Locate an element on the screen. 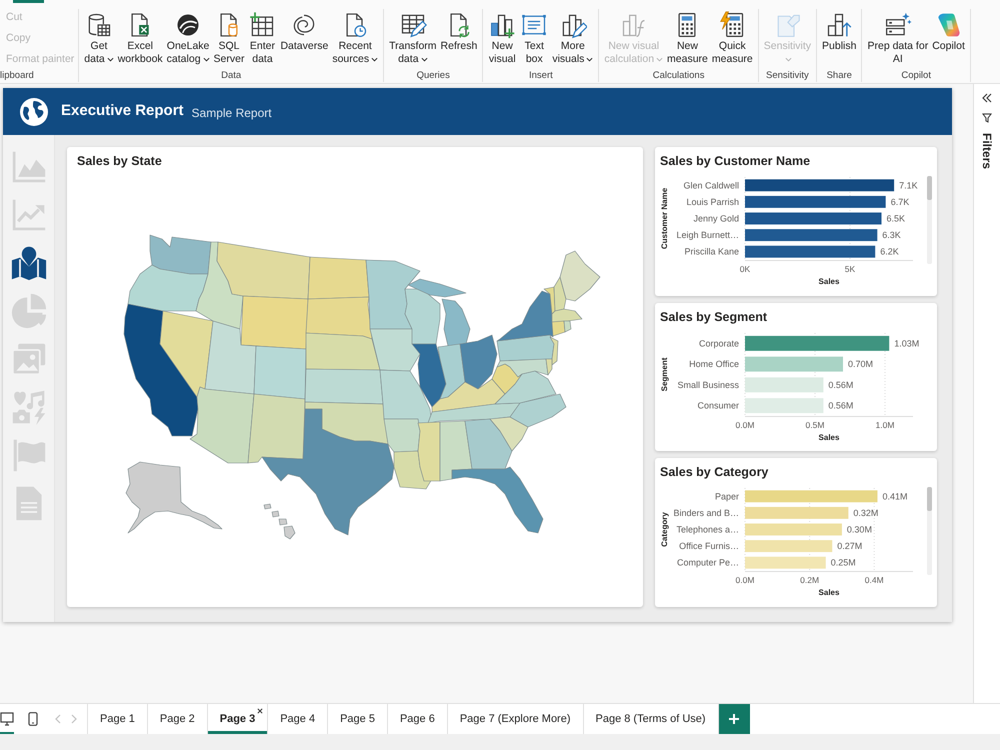 The image size is (1000, 750). ribbon-button: Excel workbook is located at coordinates (140, 37).